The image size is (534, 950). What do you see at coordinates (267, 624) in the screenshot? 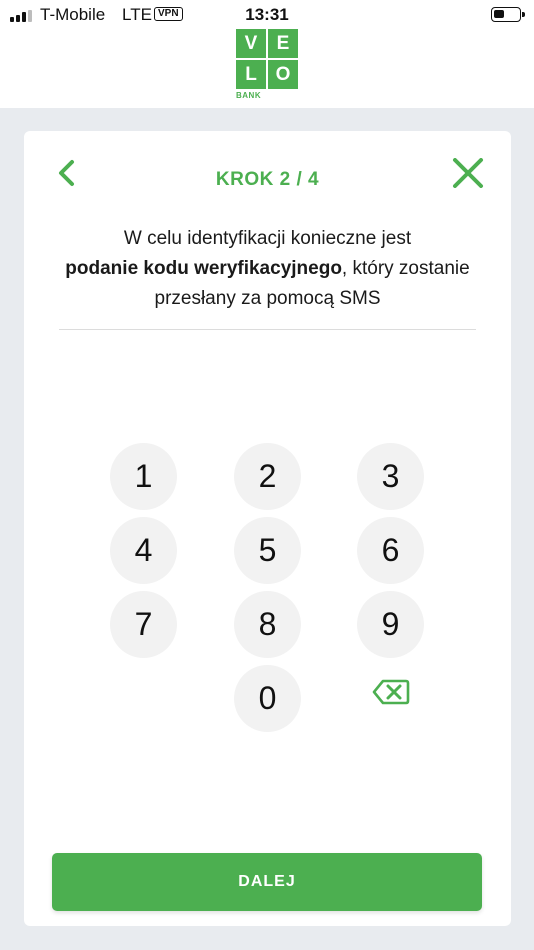
I see `keypad-key-8: 8` at bounding box center [267, 624].